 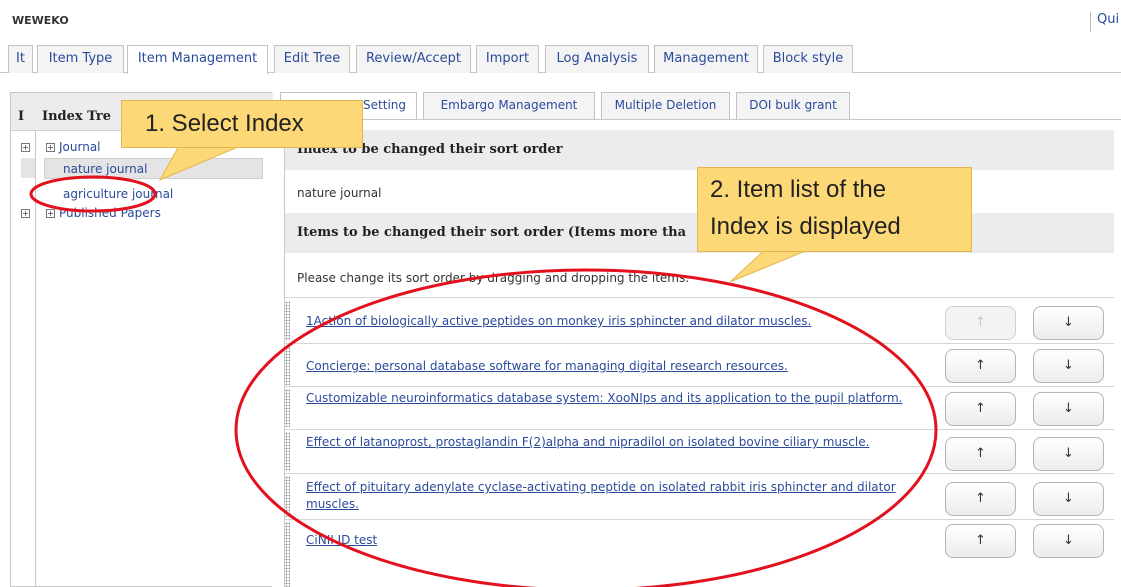 What do you see at coordinates (80, 147) in the screenshot?
I see `tree-node-journal: Journal` at bounding box center [80, 147].